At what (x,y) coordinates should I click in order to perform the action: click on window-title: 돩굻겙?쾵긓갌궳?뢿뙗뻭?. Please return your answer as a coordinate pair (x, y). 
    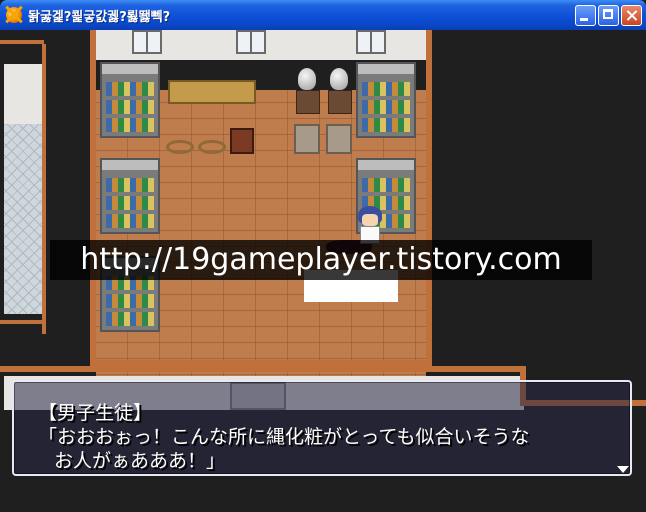
    Looking at the image, I should click on (99, 17).